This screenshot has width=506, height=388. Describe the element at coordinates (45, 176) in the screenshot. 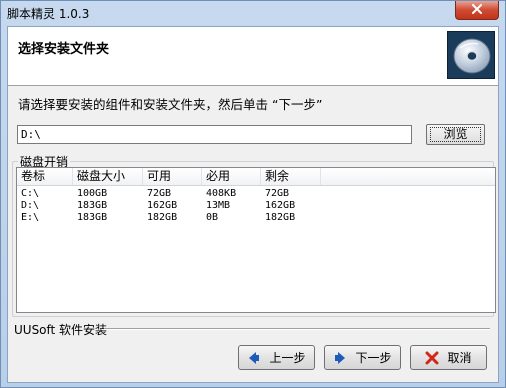

I see `column-header-volume: 卷标` at that location.